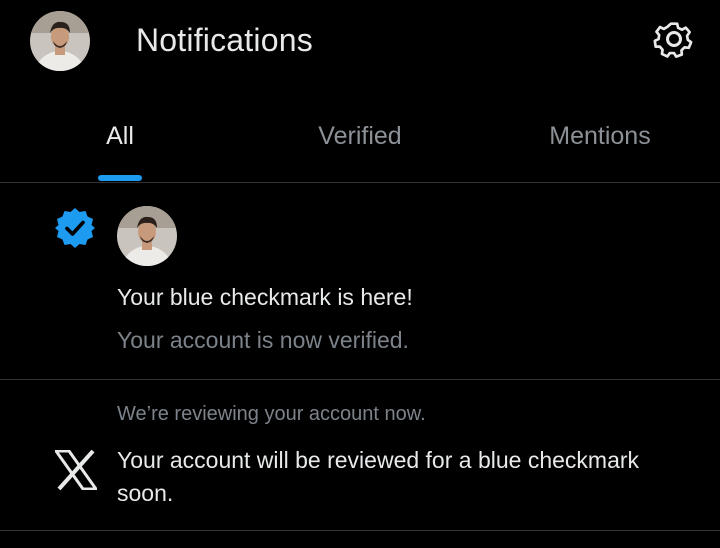 This screenshot has width=720, height=548. I want to click on notification-title: Your blue checkmark is here!, so click(265, 297).